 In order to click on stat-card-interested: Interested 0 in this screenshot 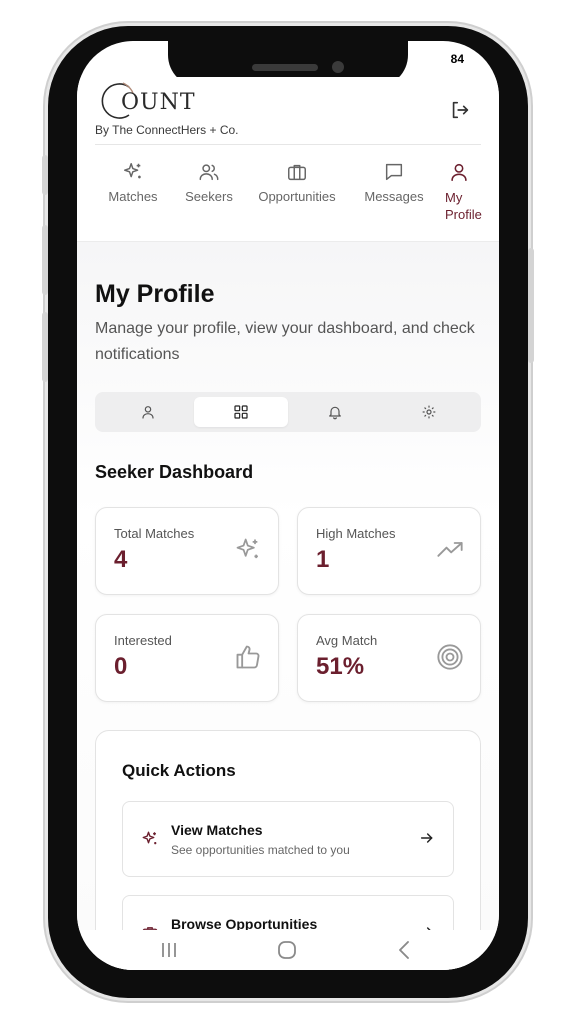, I will do `click(187, 658)`.